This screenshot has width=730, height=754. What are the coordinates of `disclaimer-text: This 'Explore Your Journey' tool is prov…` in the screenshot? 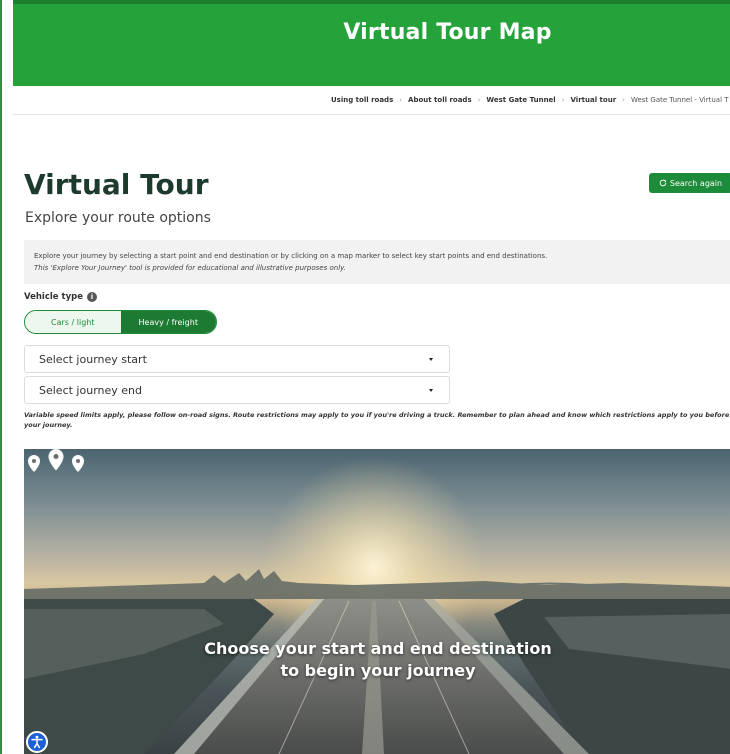 It's located at (190, 268).